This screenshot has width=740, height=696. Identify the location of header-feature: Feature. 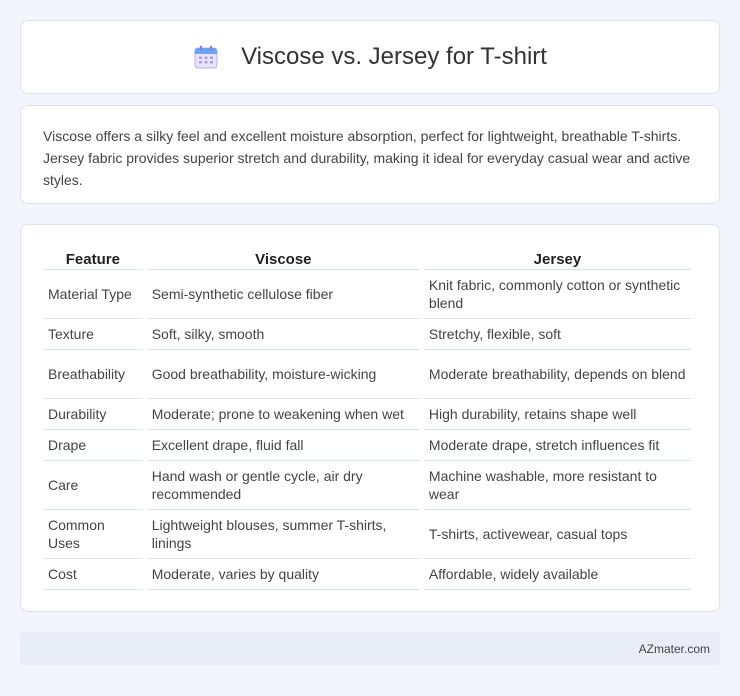
(93, 256).